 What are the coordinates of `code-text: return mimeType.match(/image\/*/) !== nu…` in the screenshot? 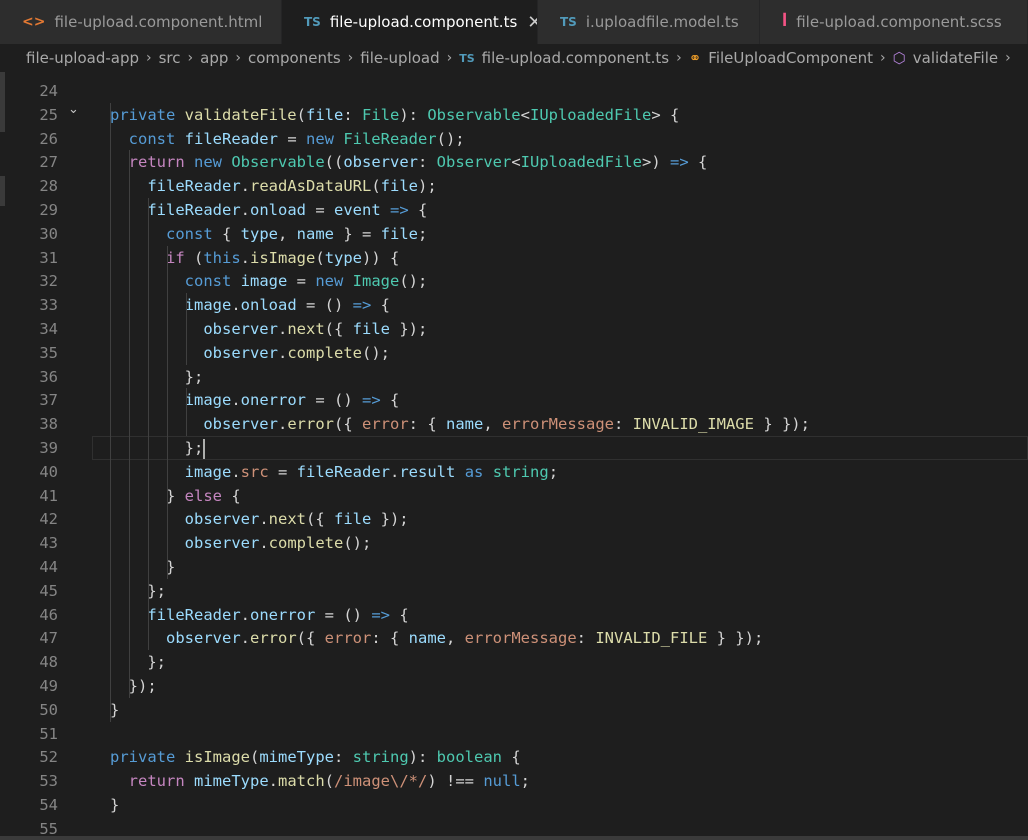 It's located at (320, 781).